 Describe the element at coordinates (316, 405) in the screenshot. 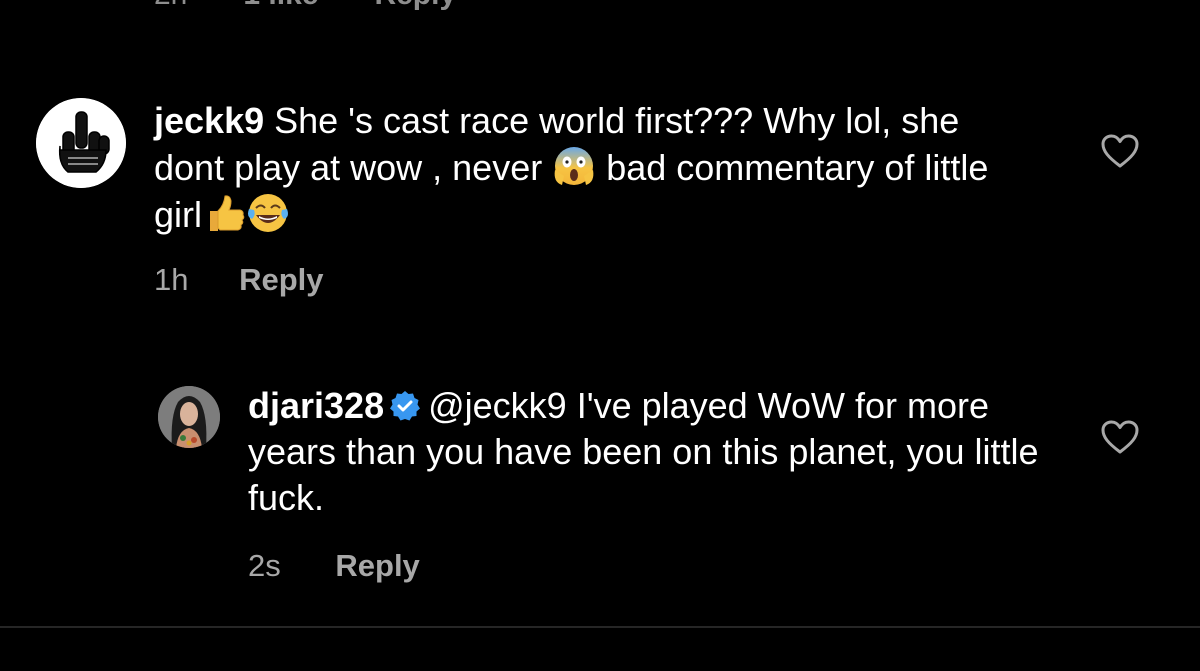

I see `reply-username: djari328` at that location.